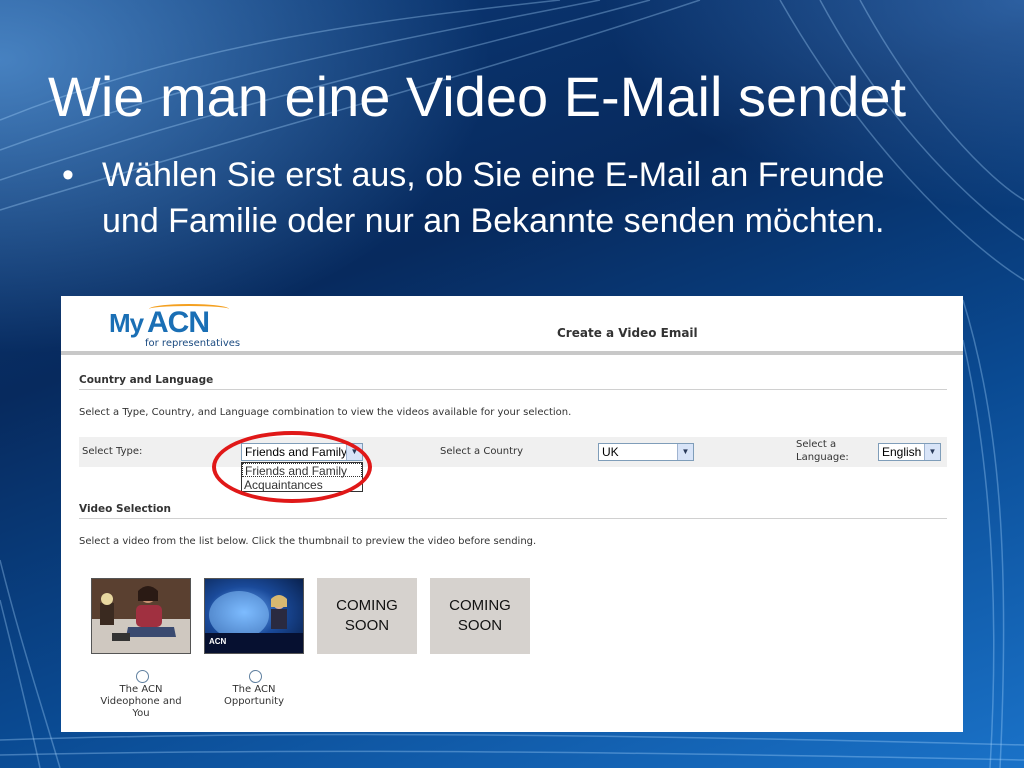  What do you see at coordinates (218, 641) in the screenshot?
I see `thumbnail-acn-logo: ACN` at bounding box center [218, 641].